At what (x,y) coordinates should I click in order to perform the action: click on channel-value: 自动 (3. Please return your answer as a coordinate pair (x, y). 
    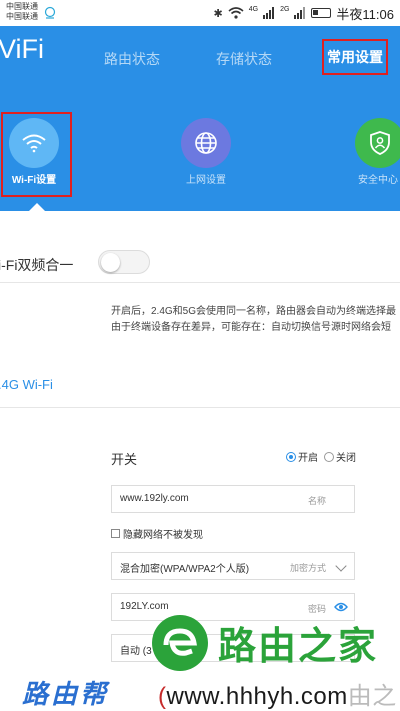
    Looking at the image, I should click on (136, 651).